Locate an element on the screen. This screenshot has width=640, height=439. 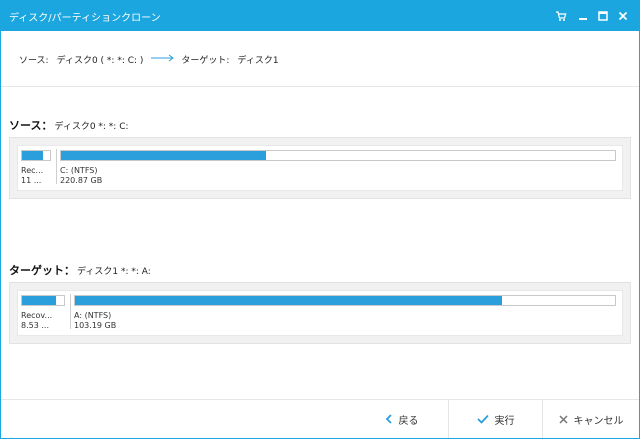
divider is located at coordinates (320, 86).